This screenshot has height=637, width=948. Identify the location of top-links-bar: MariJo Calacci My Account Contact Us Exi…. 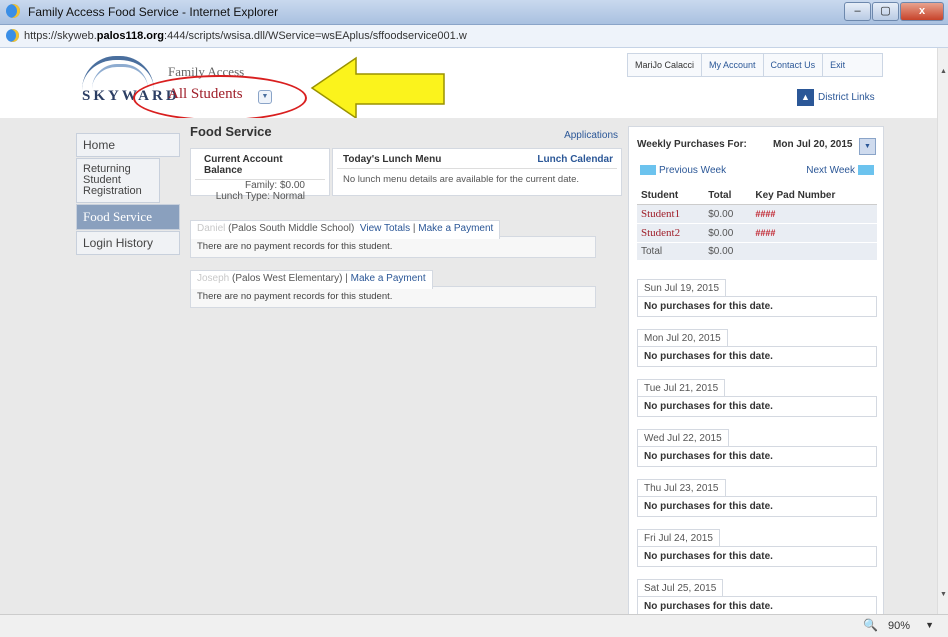
(755, 65).